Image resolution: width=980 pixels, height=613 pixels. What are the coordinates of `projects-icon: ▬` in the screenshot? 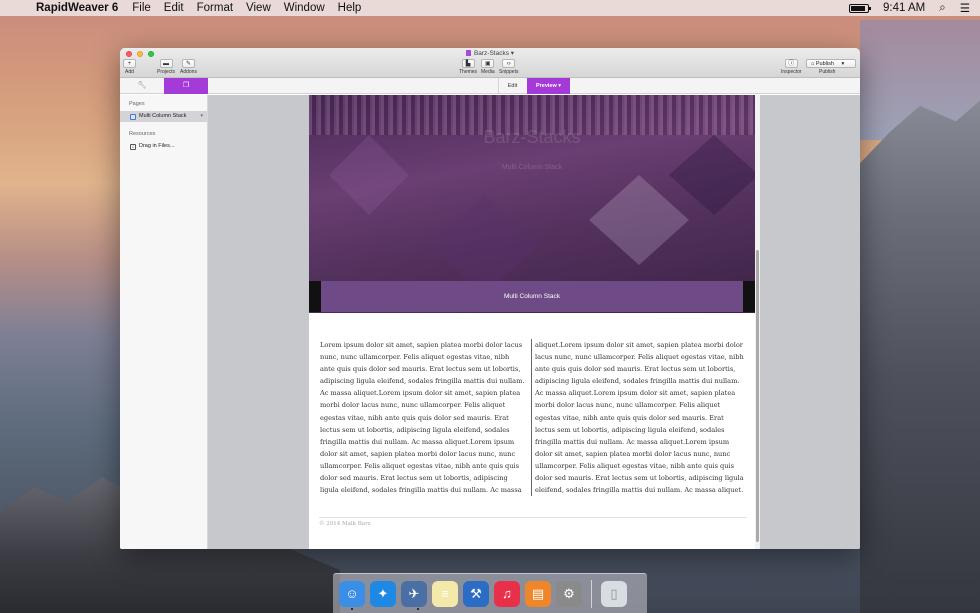 It's located at (166, 63).